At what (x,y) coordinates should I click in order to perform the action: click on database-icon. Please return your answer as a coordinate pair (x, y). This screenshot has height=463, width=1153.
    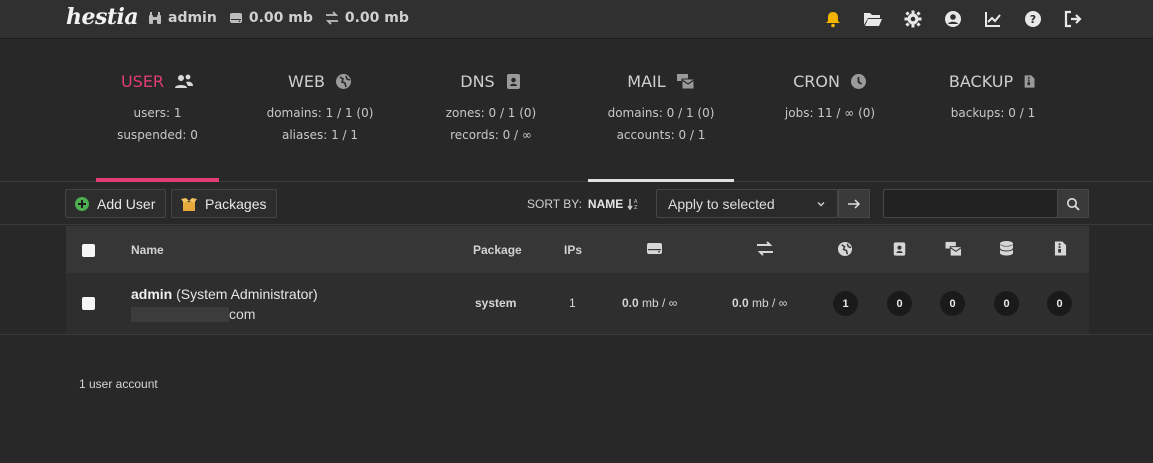
    Looking at the image, I should click on (1006, 248).